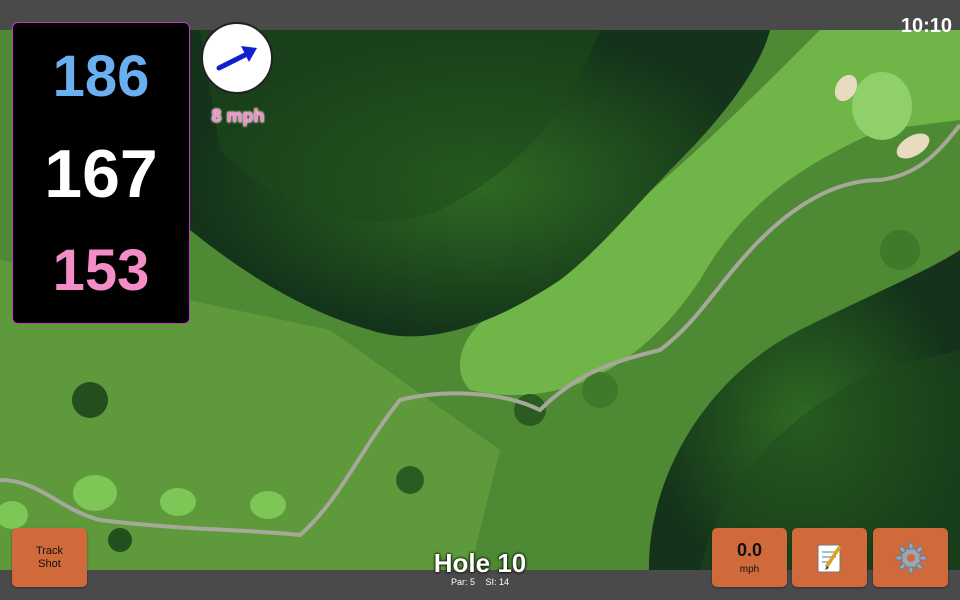 This screenshot has width=960, height=600. What do you see at coordinates (49, 563) in the screenshot?
I see `track-shot-label-line2: Shot` at bounding box center [49, 563].